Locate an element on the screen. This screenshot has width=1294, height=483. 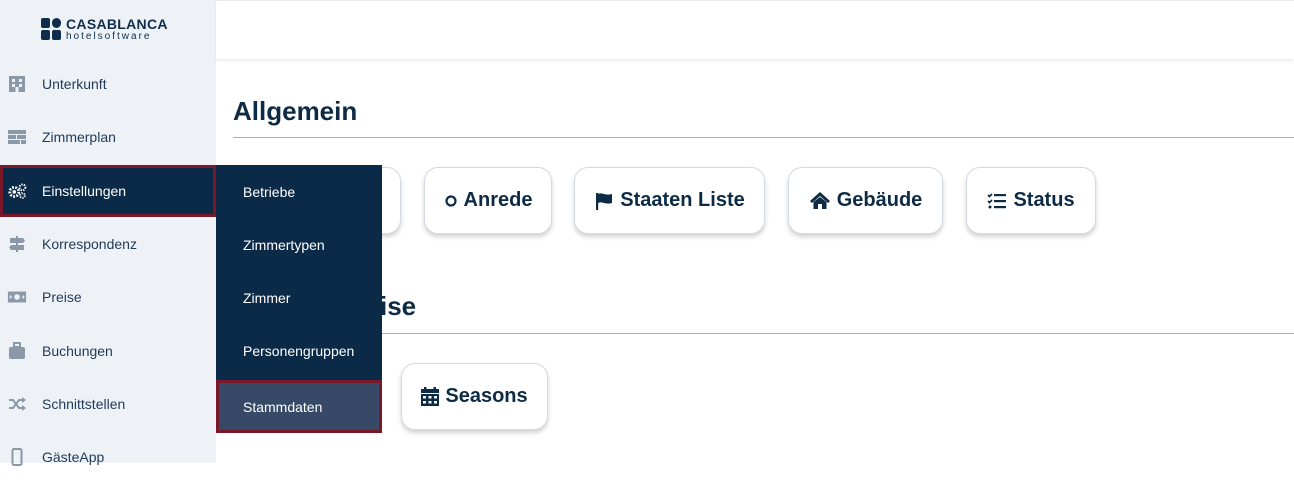
submenu-item-label: Zimmertypen is located at coordinates (284, 244).